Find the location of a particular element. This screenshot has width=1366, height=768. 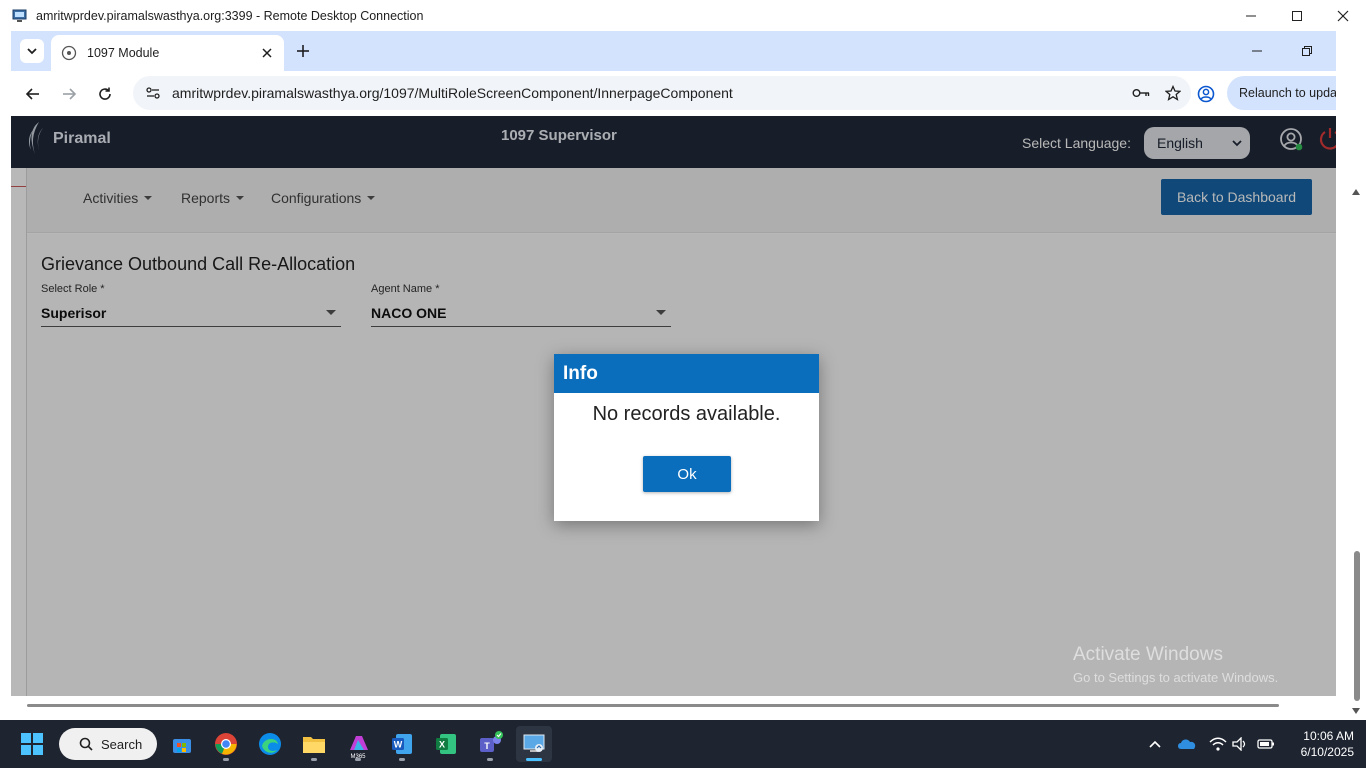

relaunch-update-button: Relaunch to updat is located at coordinates (1281, 93).